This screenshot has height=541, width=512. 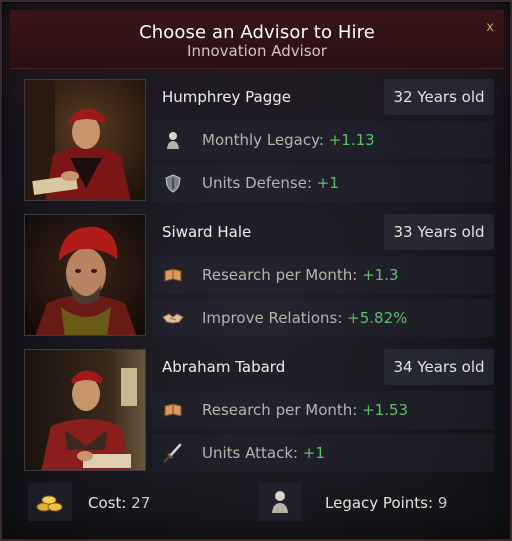 I want to click on advisor-name: Siward Hale, so click(x=207, y=232).